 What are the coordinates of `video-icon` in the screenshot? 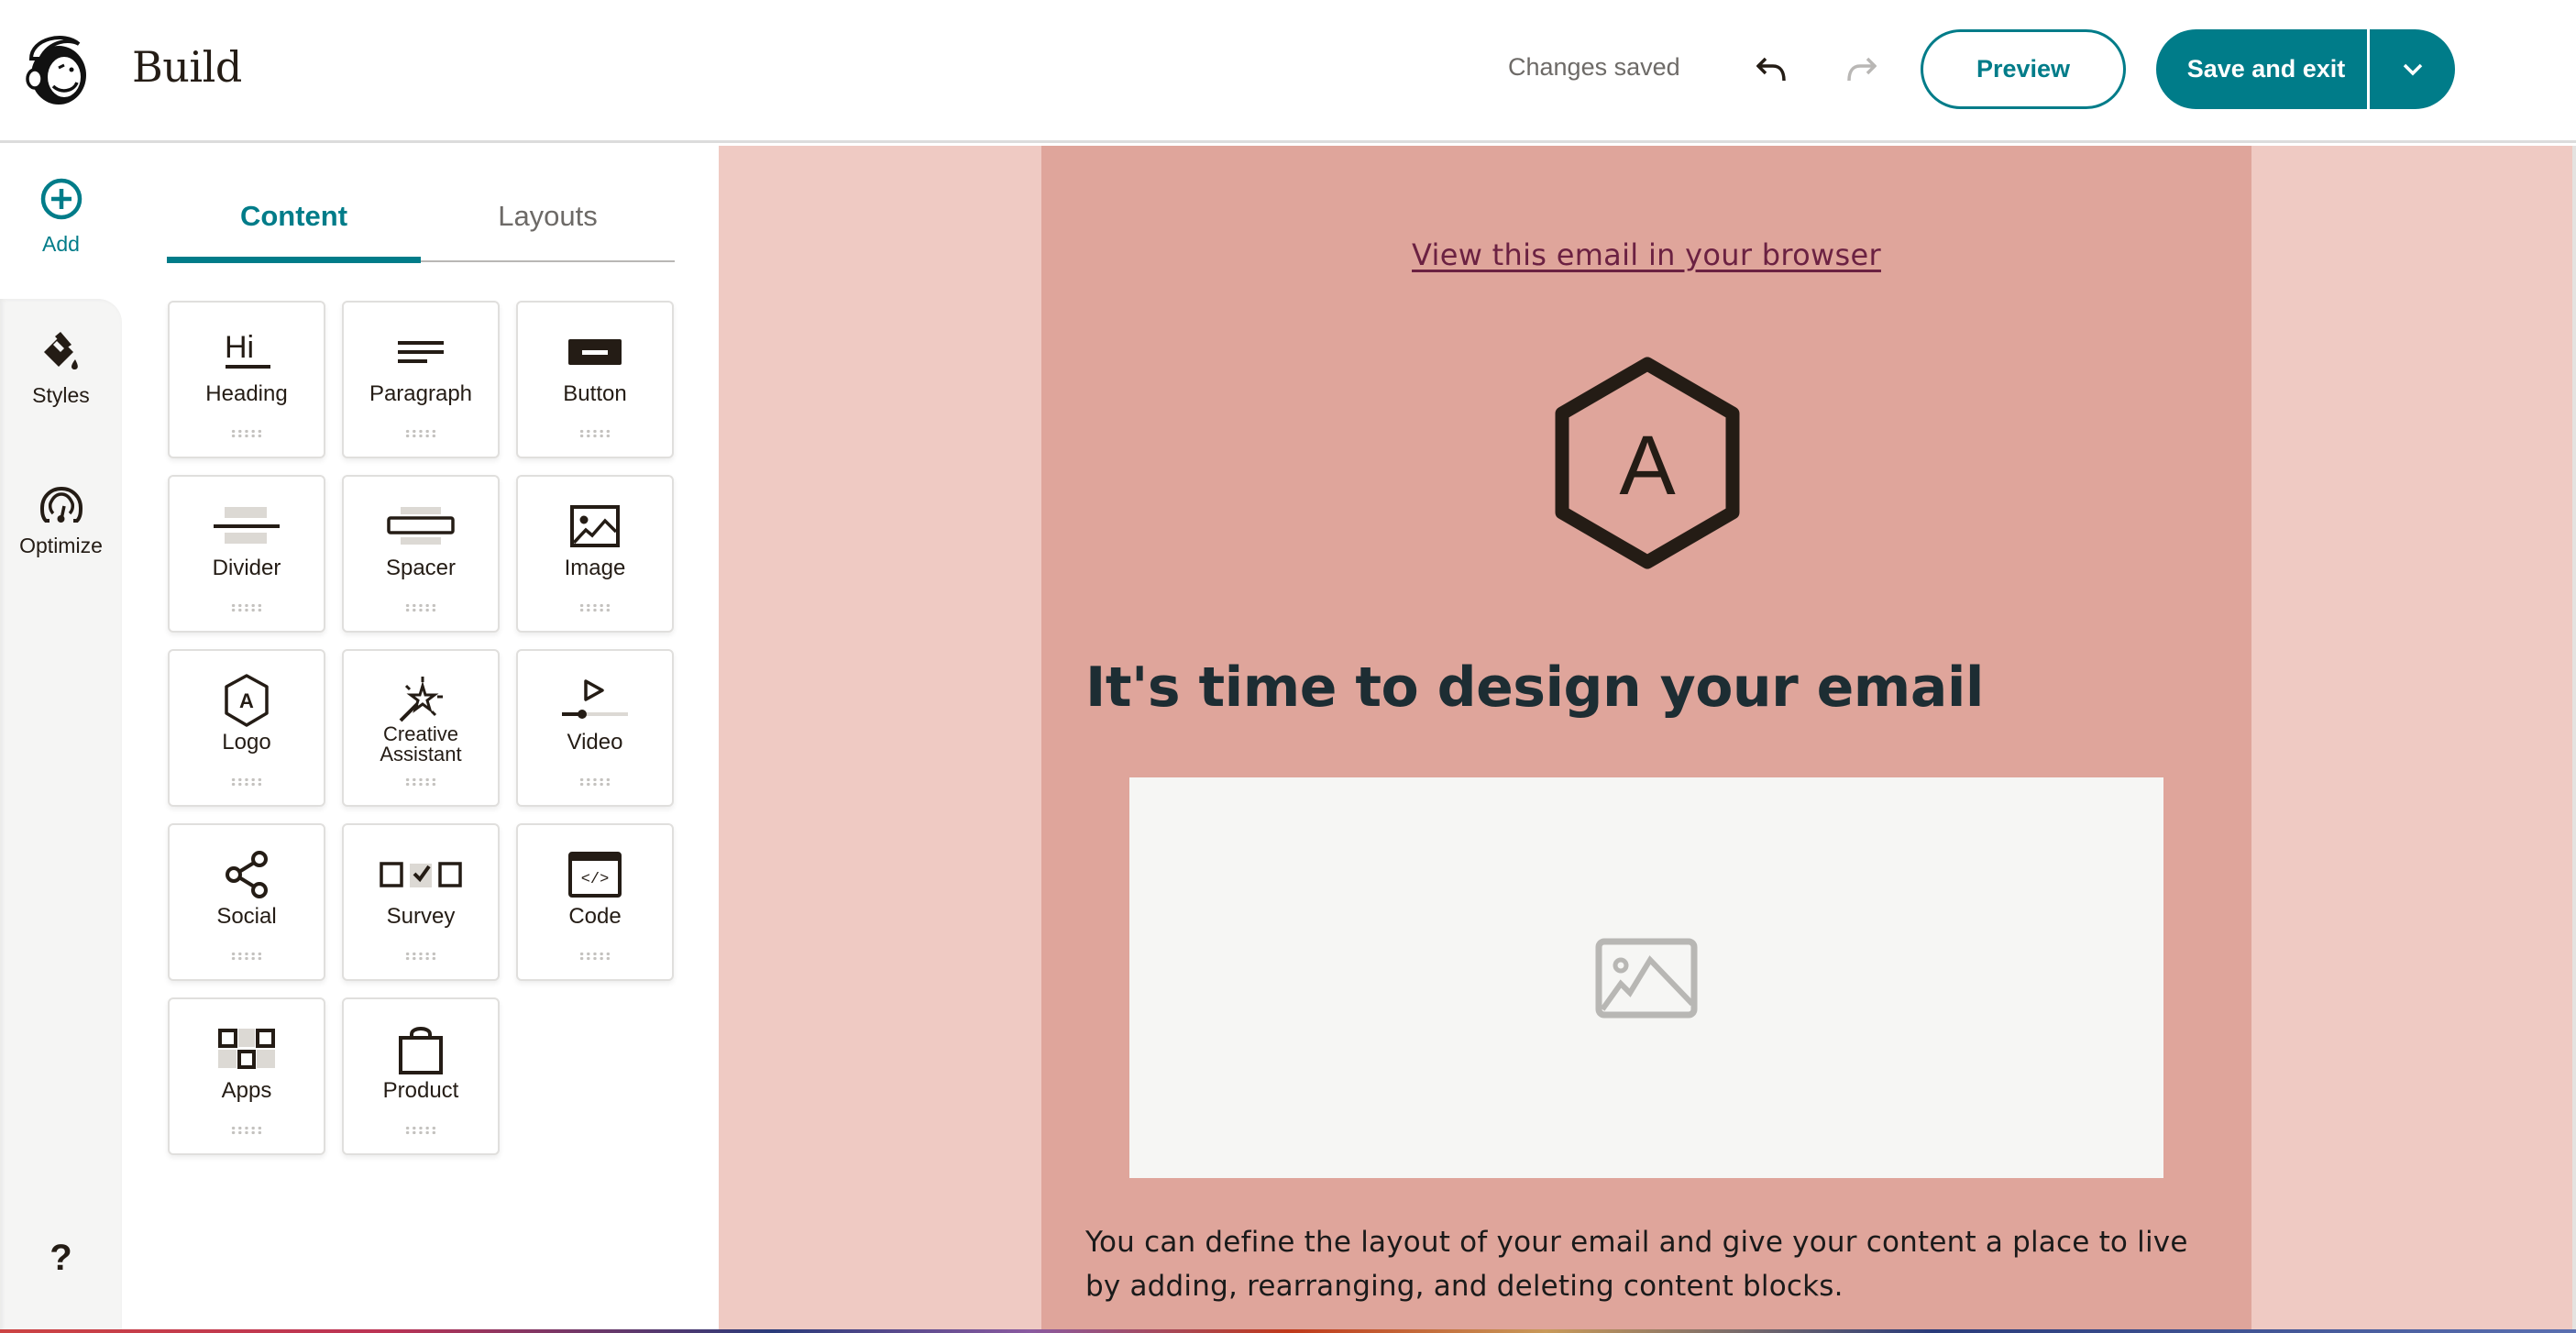 It's located at (595, 699).